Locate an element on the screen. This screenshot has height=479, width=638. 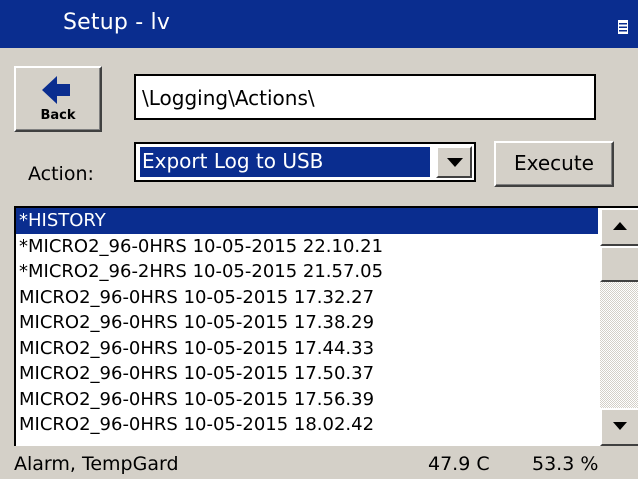
action-select: Export Log to USB is located at coordinates (305, 162).